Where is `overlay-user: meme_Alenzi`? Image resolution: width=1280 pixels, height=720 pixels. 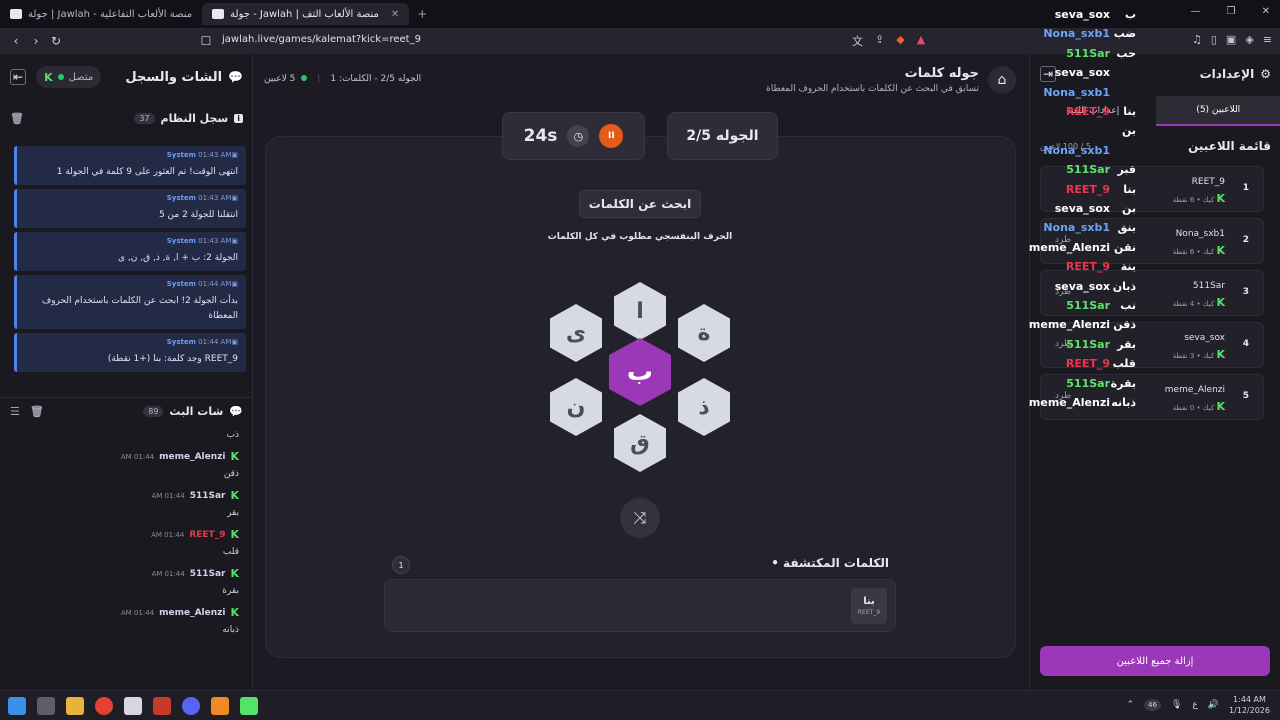 overlay-user: meme_Alenzi is located at coordinates (1069, 247).